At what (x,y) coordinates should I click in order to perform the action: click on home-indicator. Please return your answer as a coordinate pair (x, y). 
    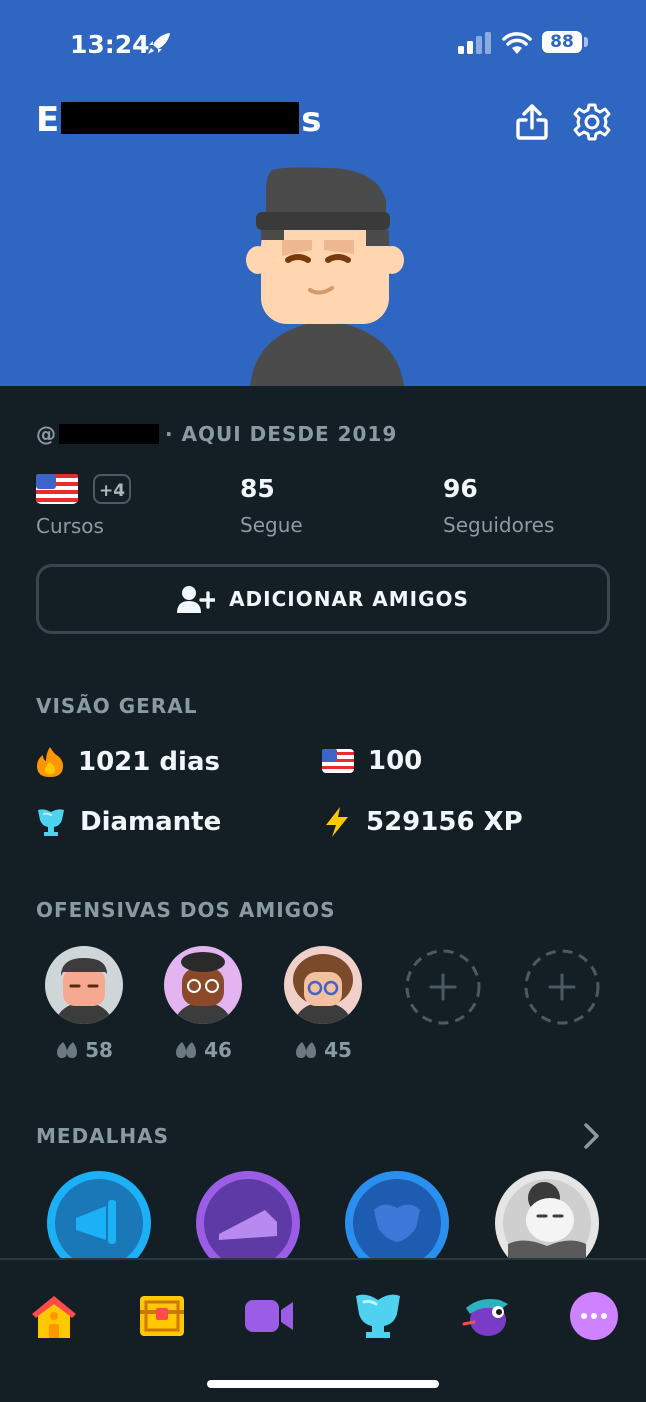
    Looking at the image, I should click on (323, 1384).